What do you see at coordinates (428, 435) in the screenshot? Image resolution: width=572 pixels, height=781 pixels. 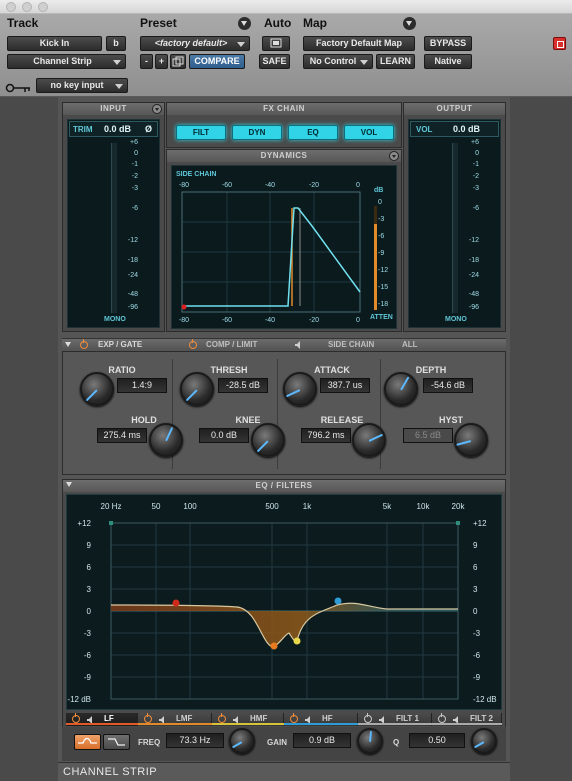 I see `hysteresis-value: 6.5 dB` at bounding box center [428, 435].